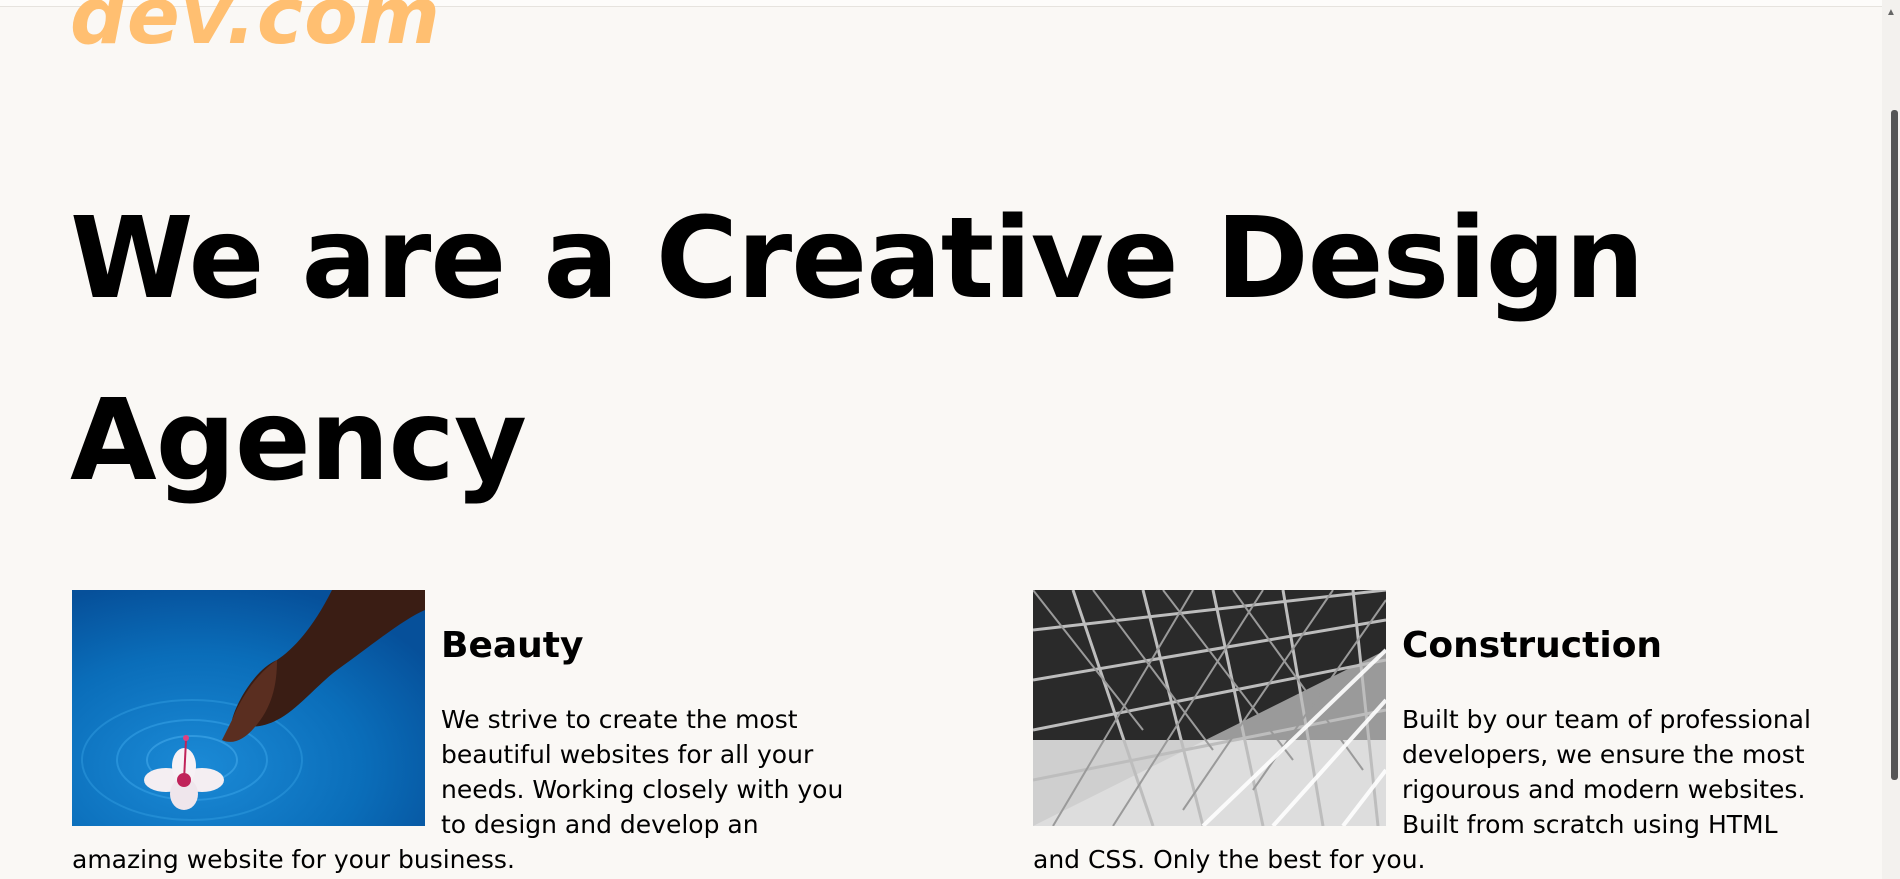  I want to click on beauty-image, so click(248, 708).